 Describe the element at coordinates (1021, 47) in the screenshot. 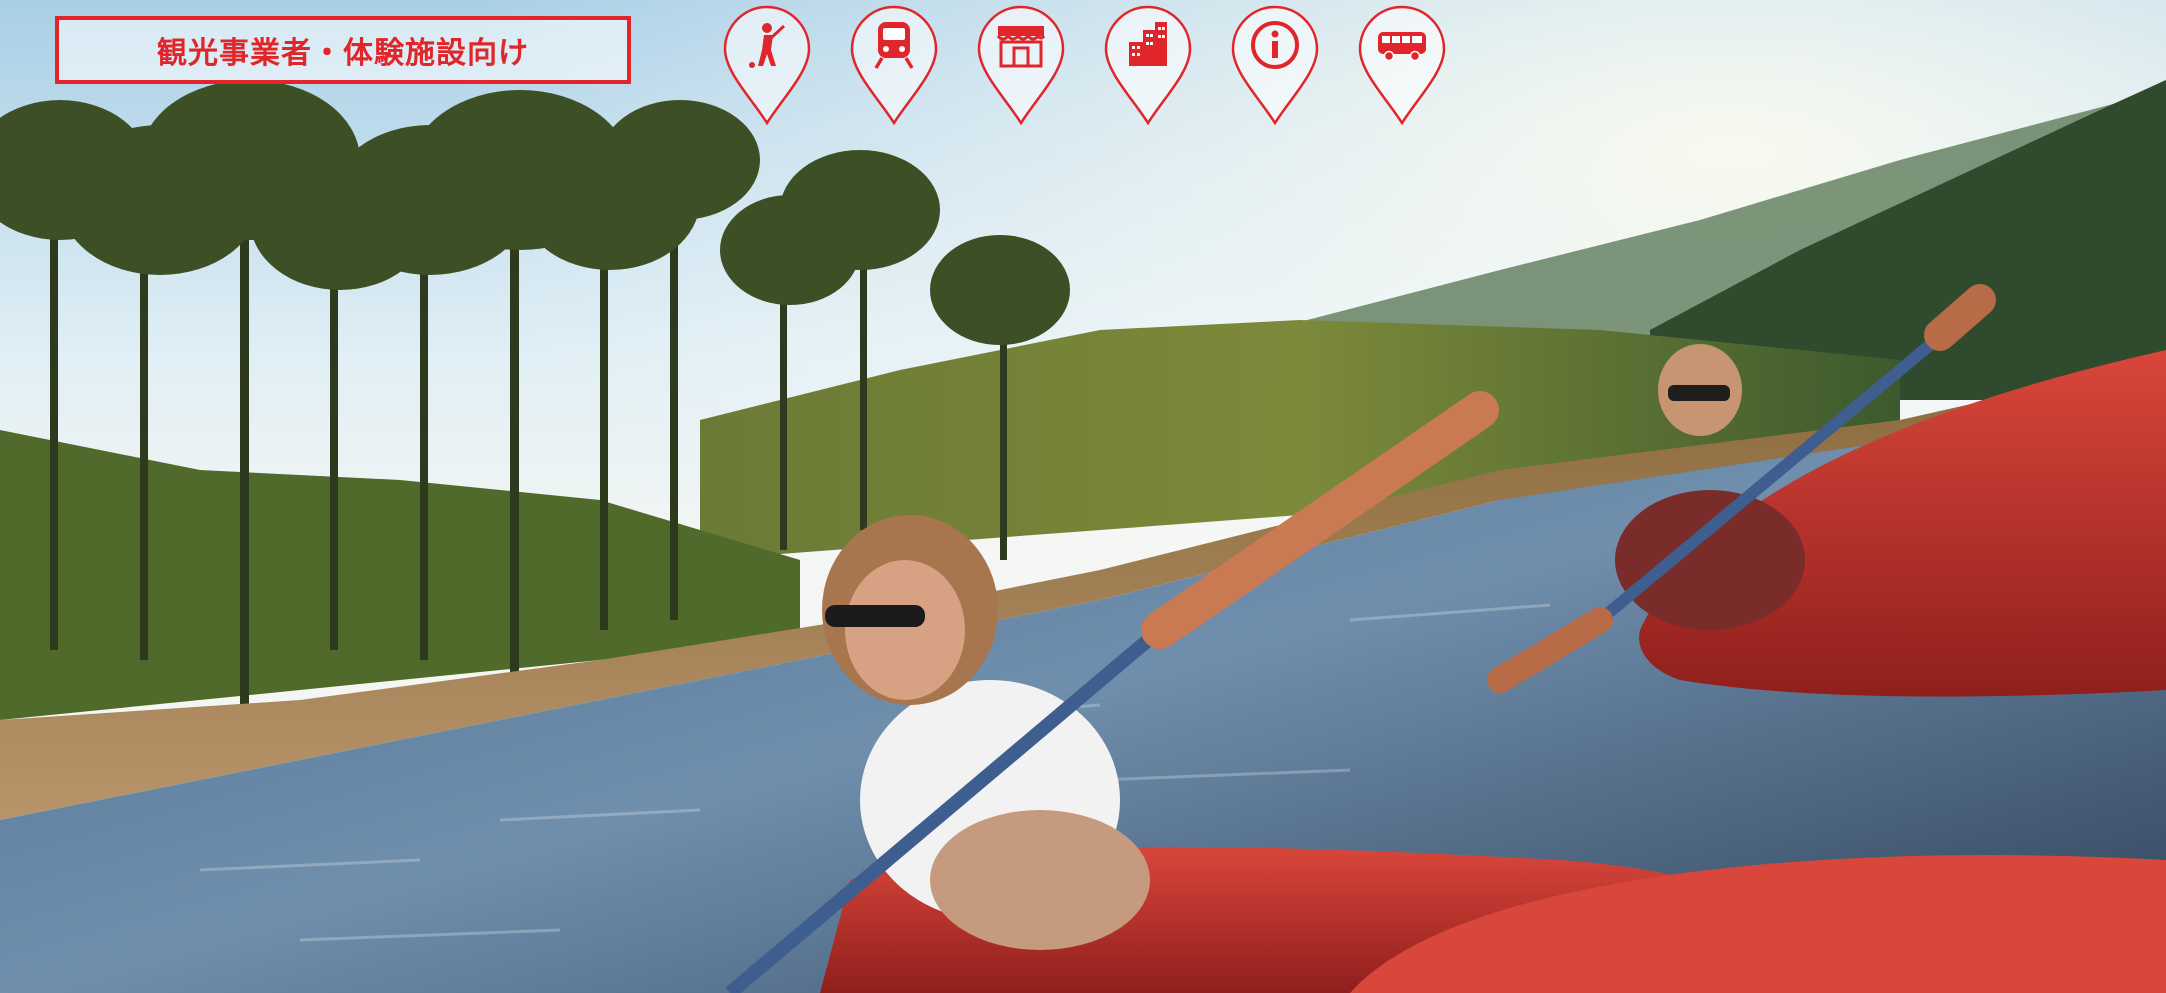

I see `shop-icon` at that location.